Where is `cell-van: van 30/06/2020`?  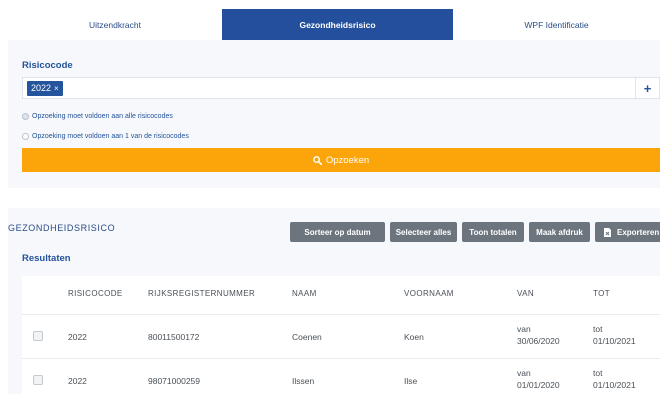 cell-van: van 30/06/2020 is located at coordinates (538, 335).